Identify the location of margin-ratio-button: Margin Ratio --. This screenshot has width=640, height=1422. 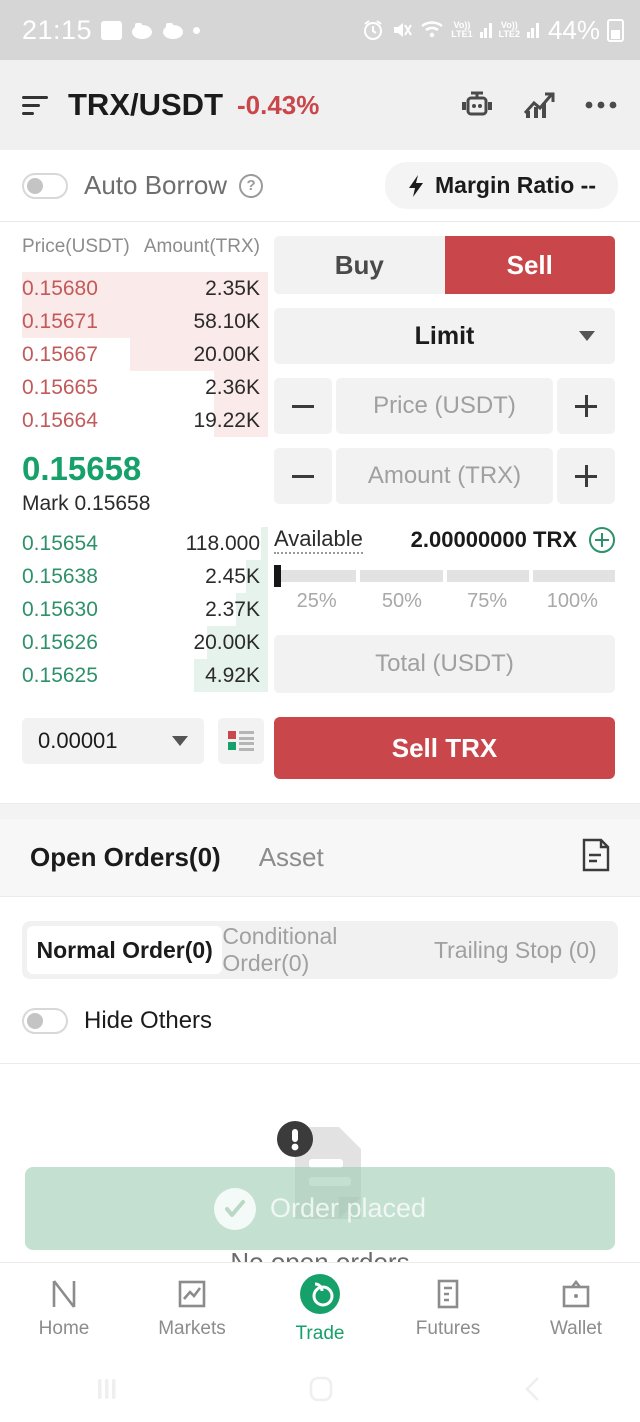
(501, 185).